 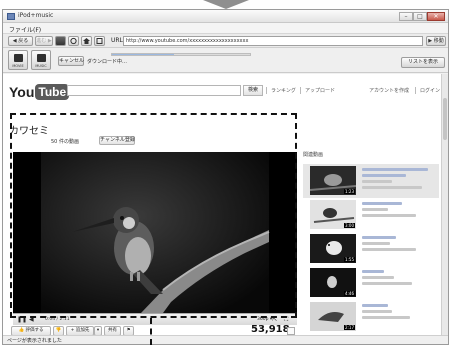 What do you see at coordinates (333, 282) in the screenshot?
I see `related-thumbnail: 4:46` at bounding box center [333, 282].